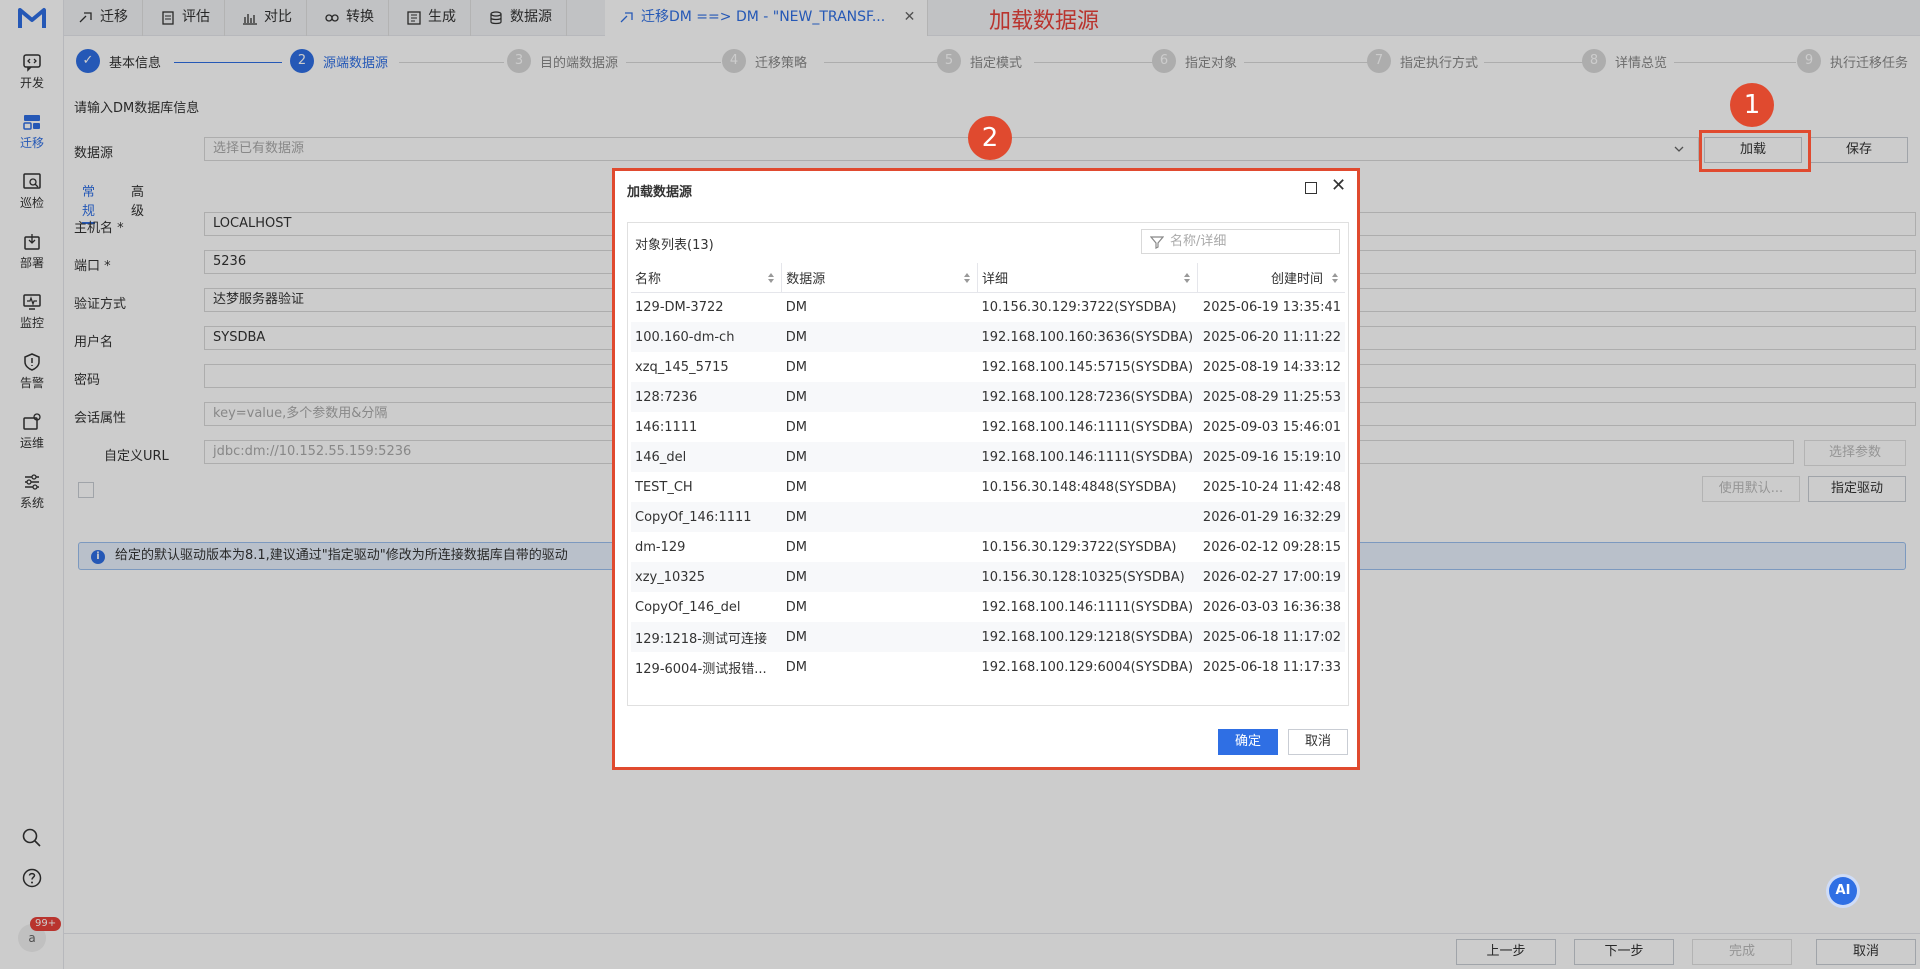  Describe the element at coordinates (1087, 278) in the screenshot. I see `column-header-detail: 详细` at that location.